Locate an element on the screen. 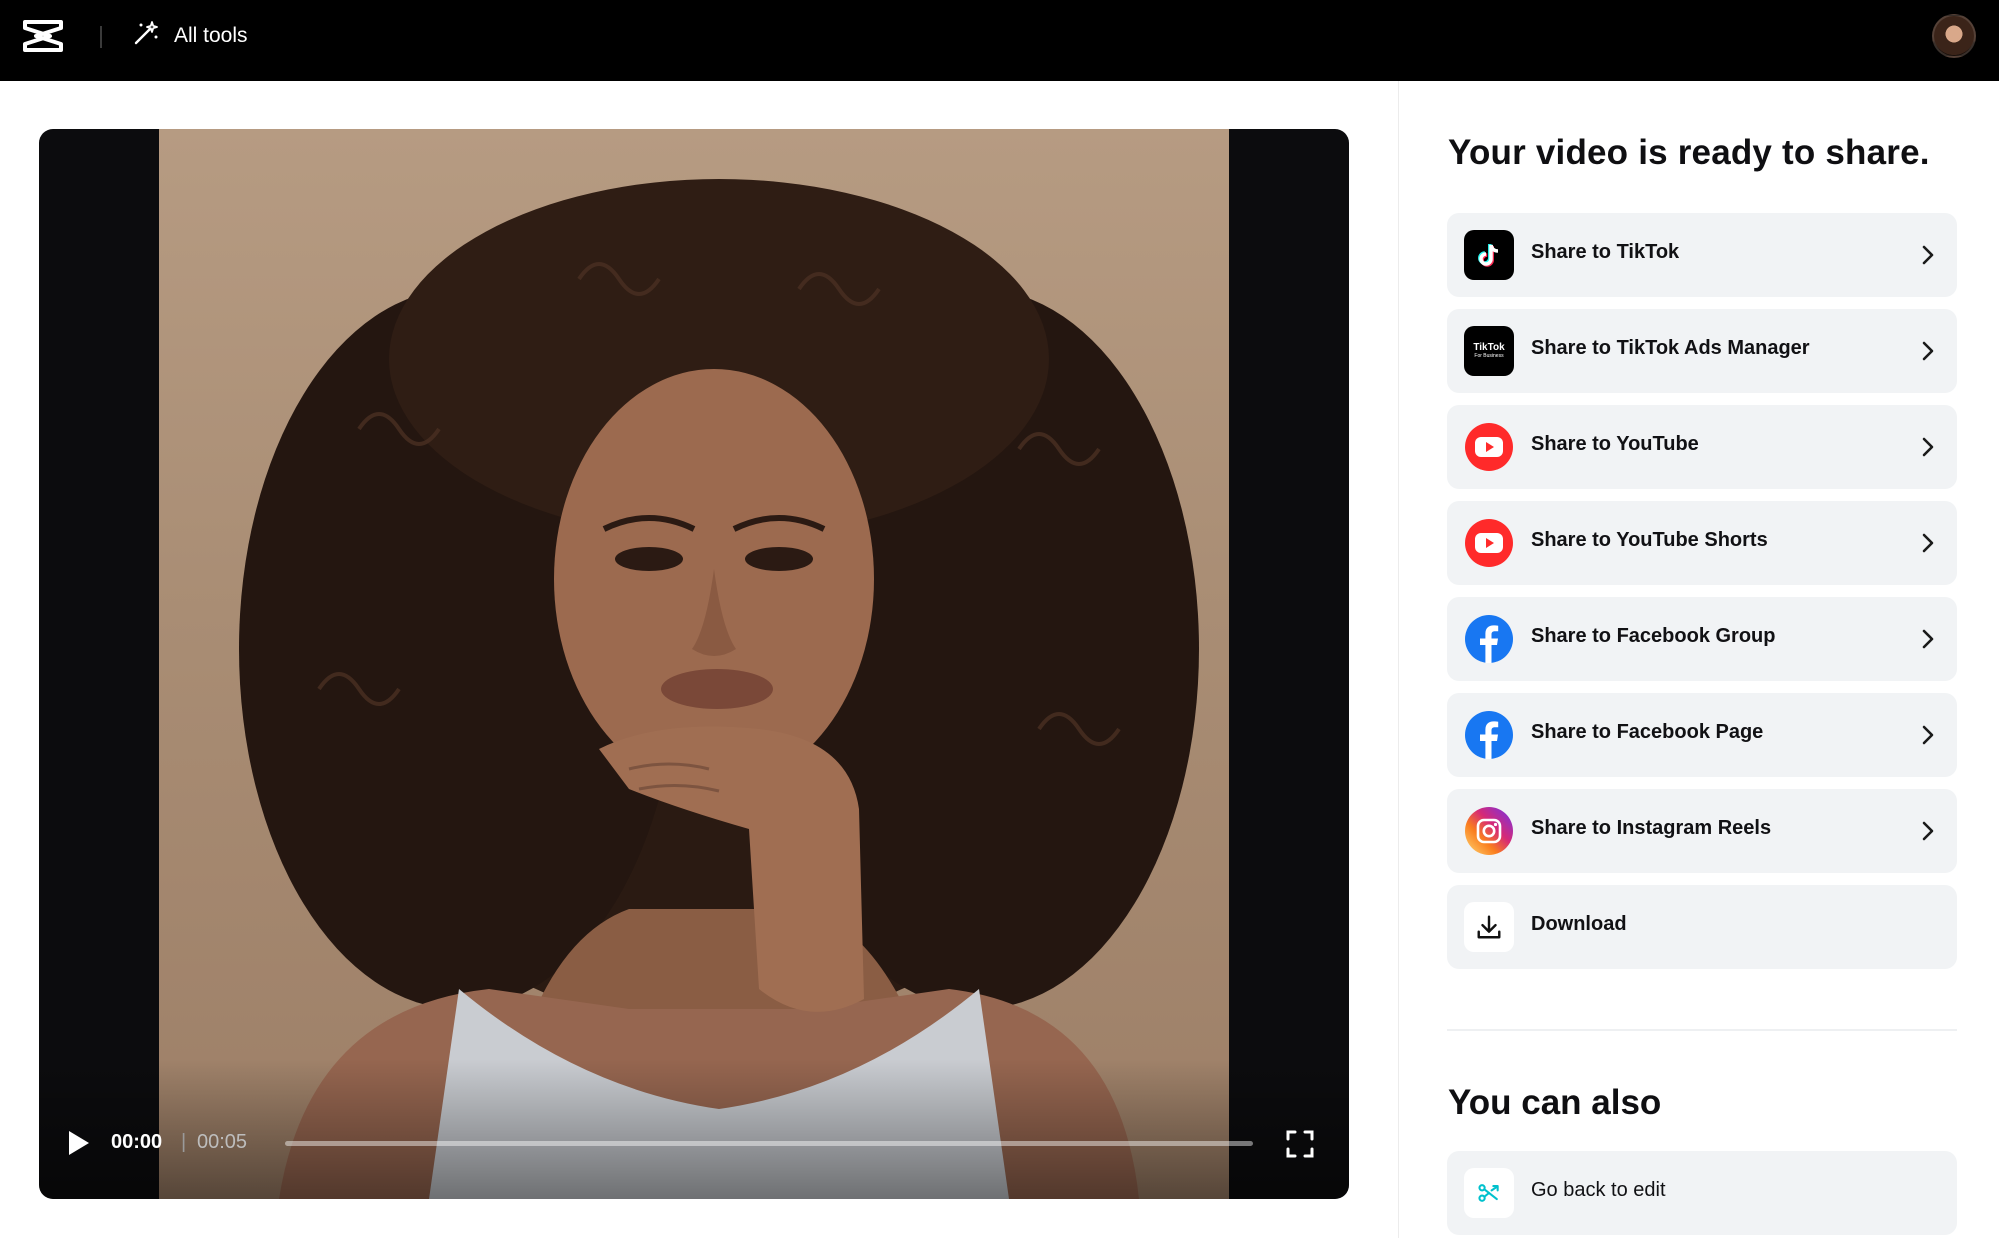  share-item-label: Share to YouTube Shorts is located at coordinates (1649, 540).